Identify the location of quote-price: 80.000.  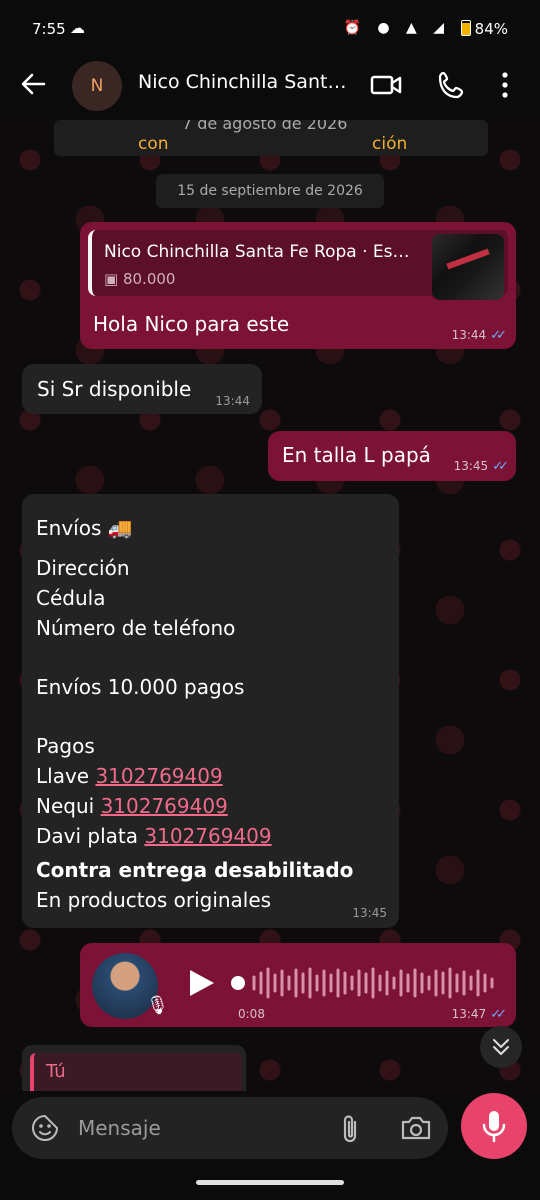
(149, 279).